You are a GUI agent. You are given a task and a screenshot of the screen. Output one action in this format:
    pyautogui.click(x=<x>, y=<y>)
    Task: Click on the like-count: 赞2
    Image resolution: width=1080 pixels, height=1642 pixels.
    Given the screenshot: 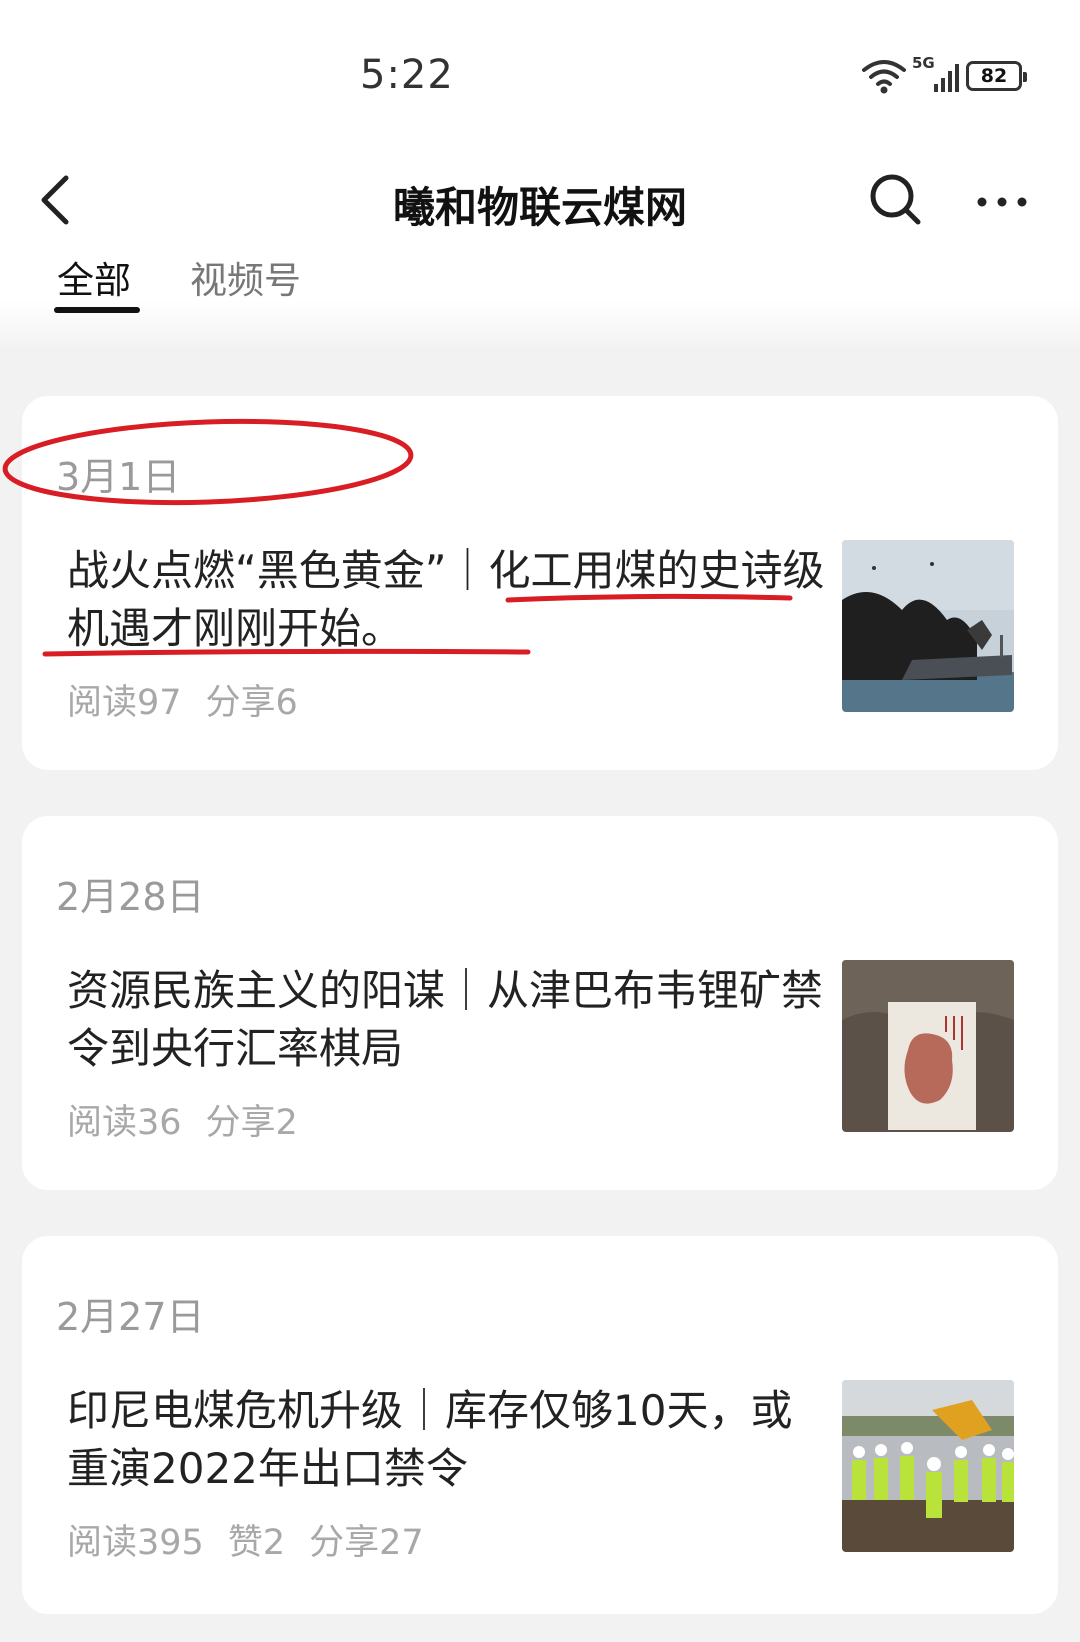 What is the action you would take?
    pyautogui.click(x=256, y=1543)
    